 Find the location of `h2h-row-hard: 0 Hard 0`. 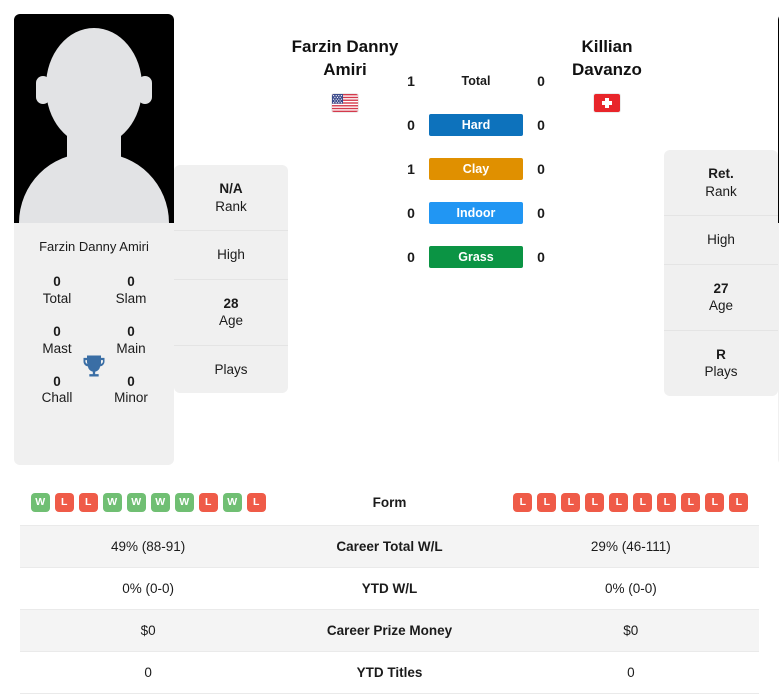

h2h-row-hard: 0 Hard 0 is located at coordinates (476, 125).